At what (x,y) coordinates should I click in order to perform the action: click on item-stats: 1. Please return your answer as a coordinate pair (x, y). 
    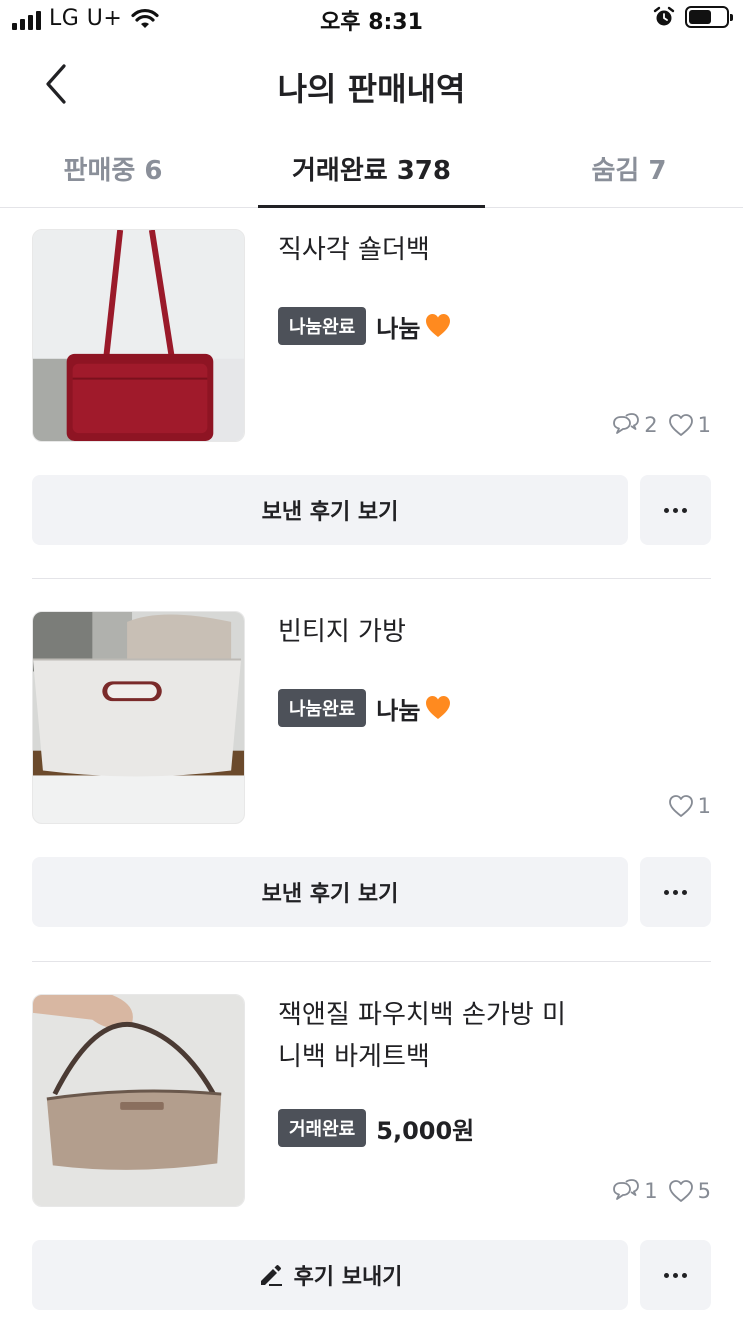
    Looking at the image, I should click on (689, 806).